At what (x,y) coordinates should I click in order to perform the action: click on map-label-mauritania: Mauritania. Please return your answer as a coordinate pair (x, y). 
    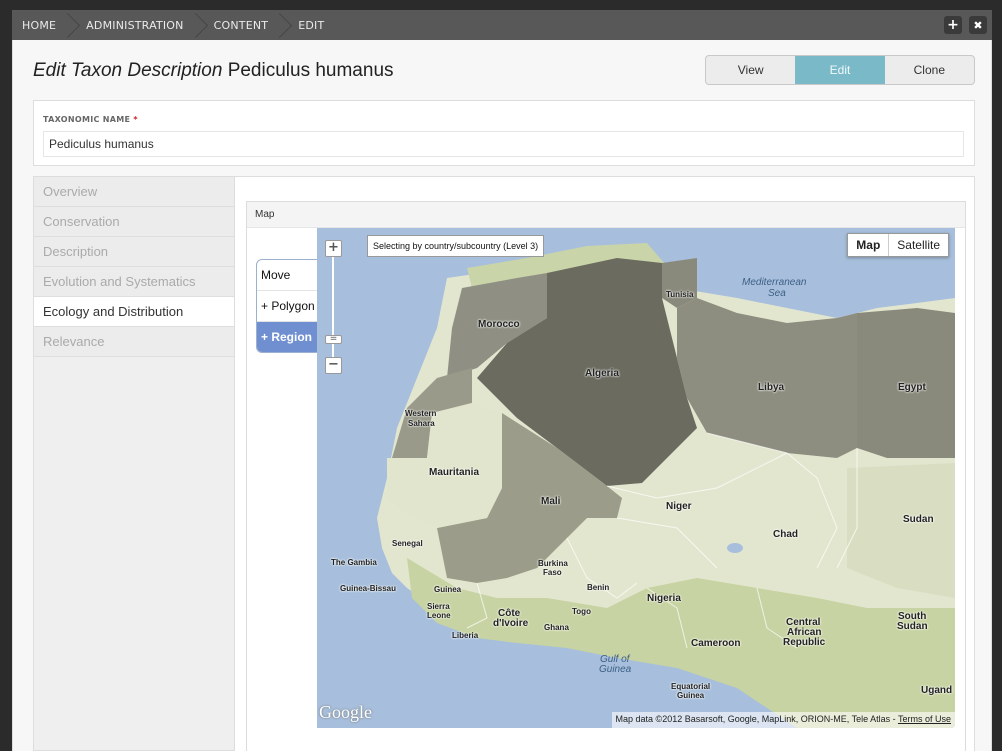
    Looking at the image, I should click on (454, 472).